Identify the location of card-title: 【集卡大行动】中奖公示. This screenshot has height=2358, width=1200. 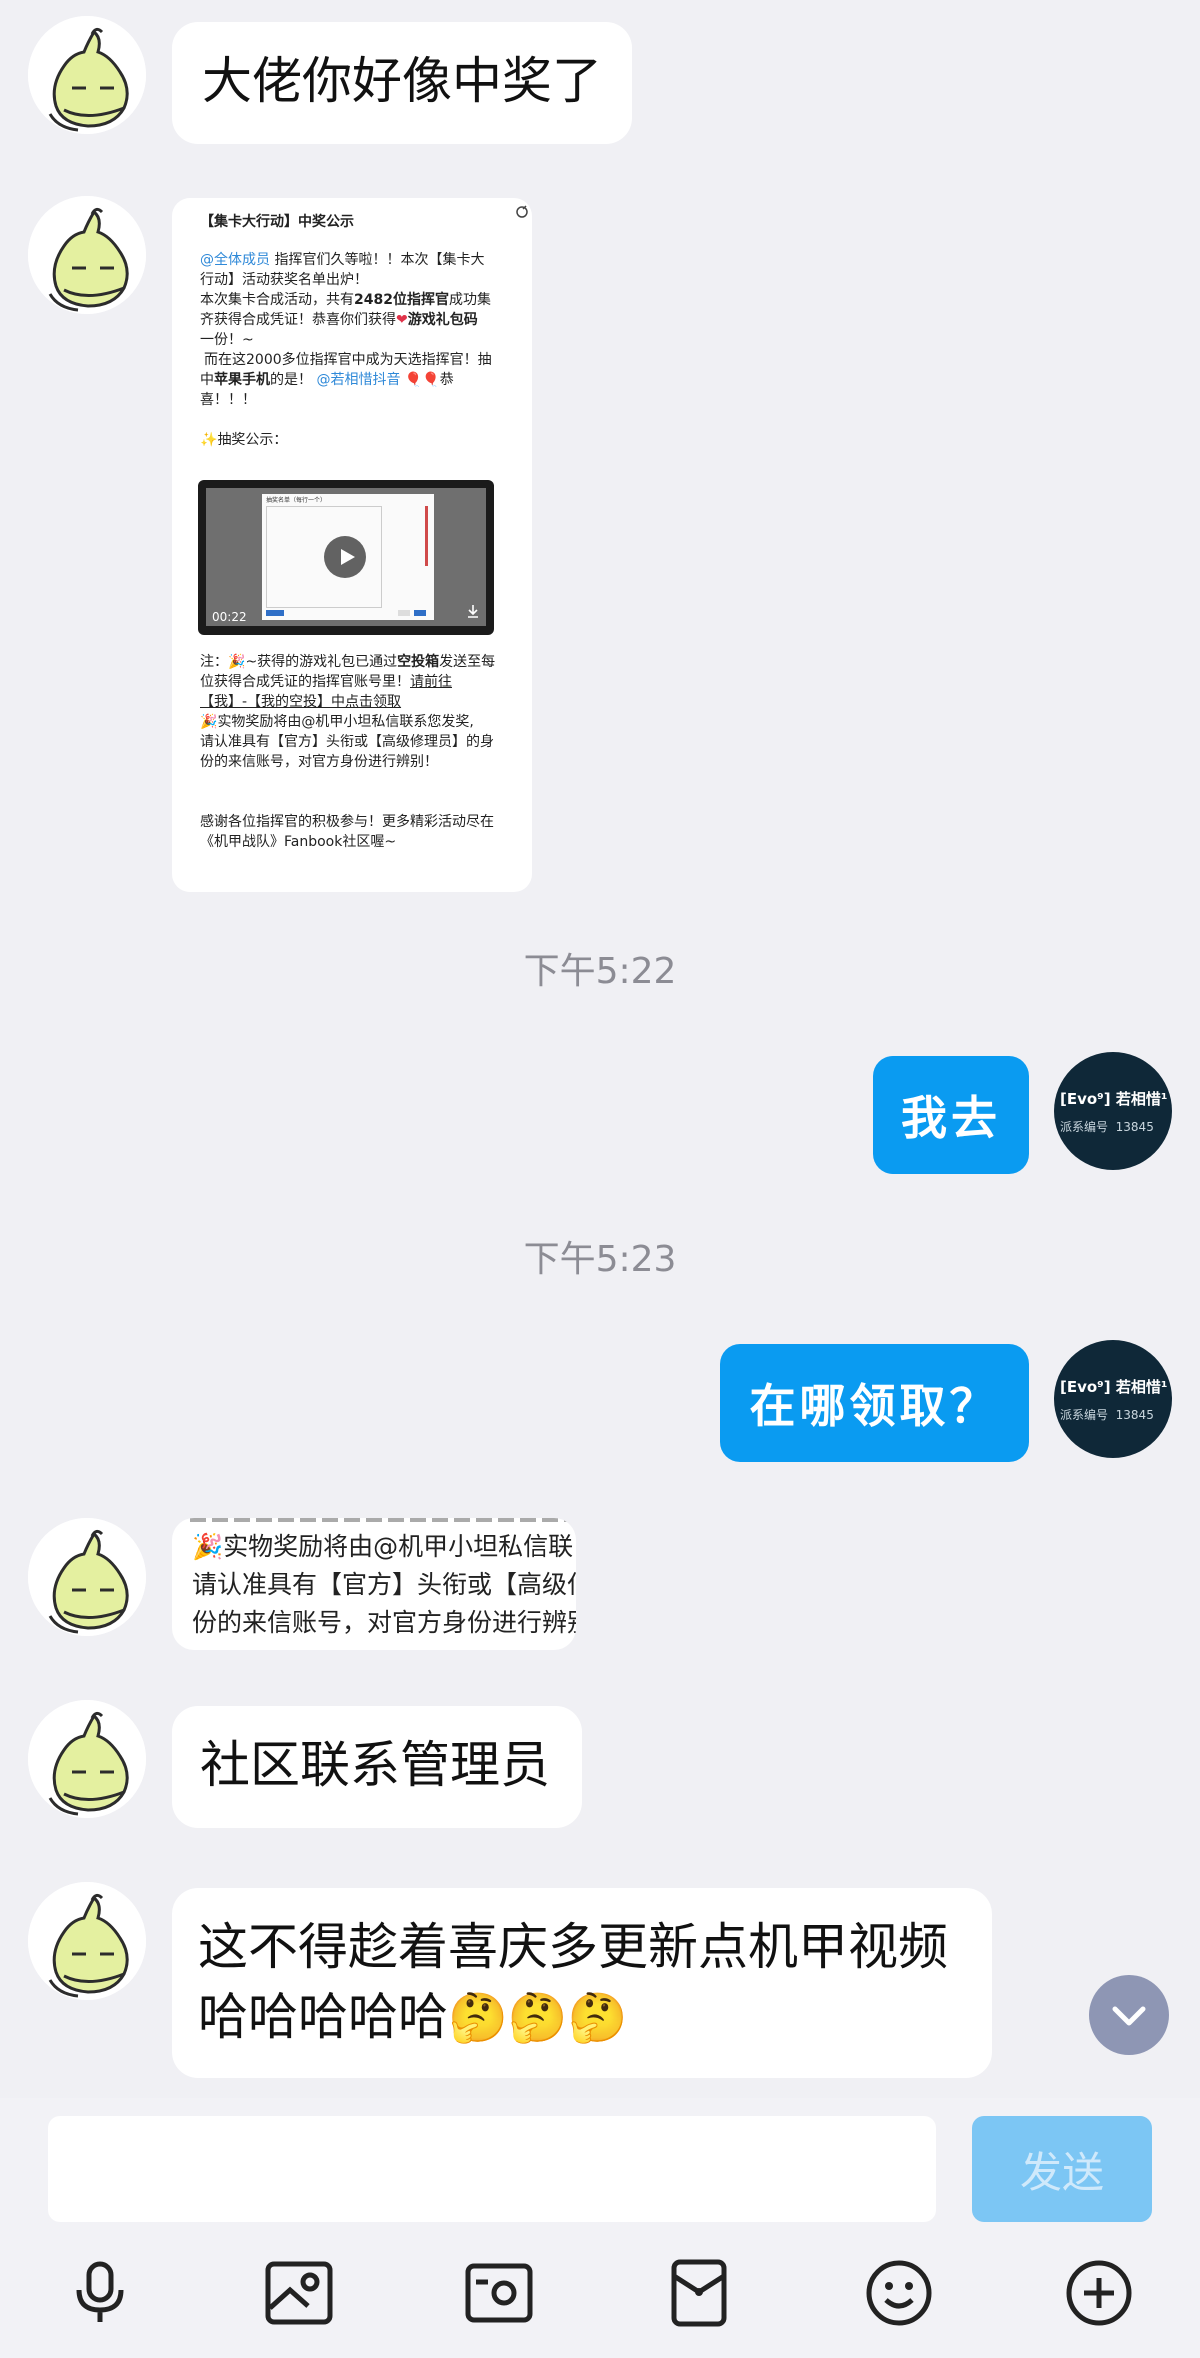
(277, 222).